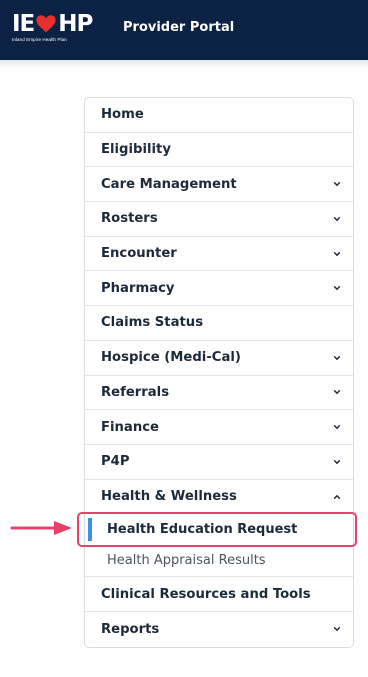 This screenshot has height=677, width=368. I want to click on menu-item-referrals: Referrals, so click(219, 393).